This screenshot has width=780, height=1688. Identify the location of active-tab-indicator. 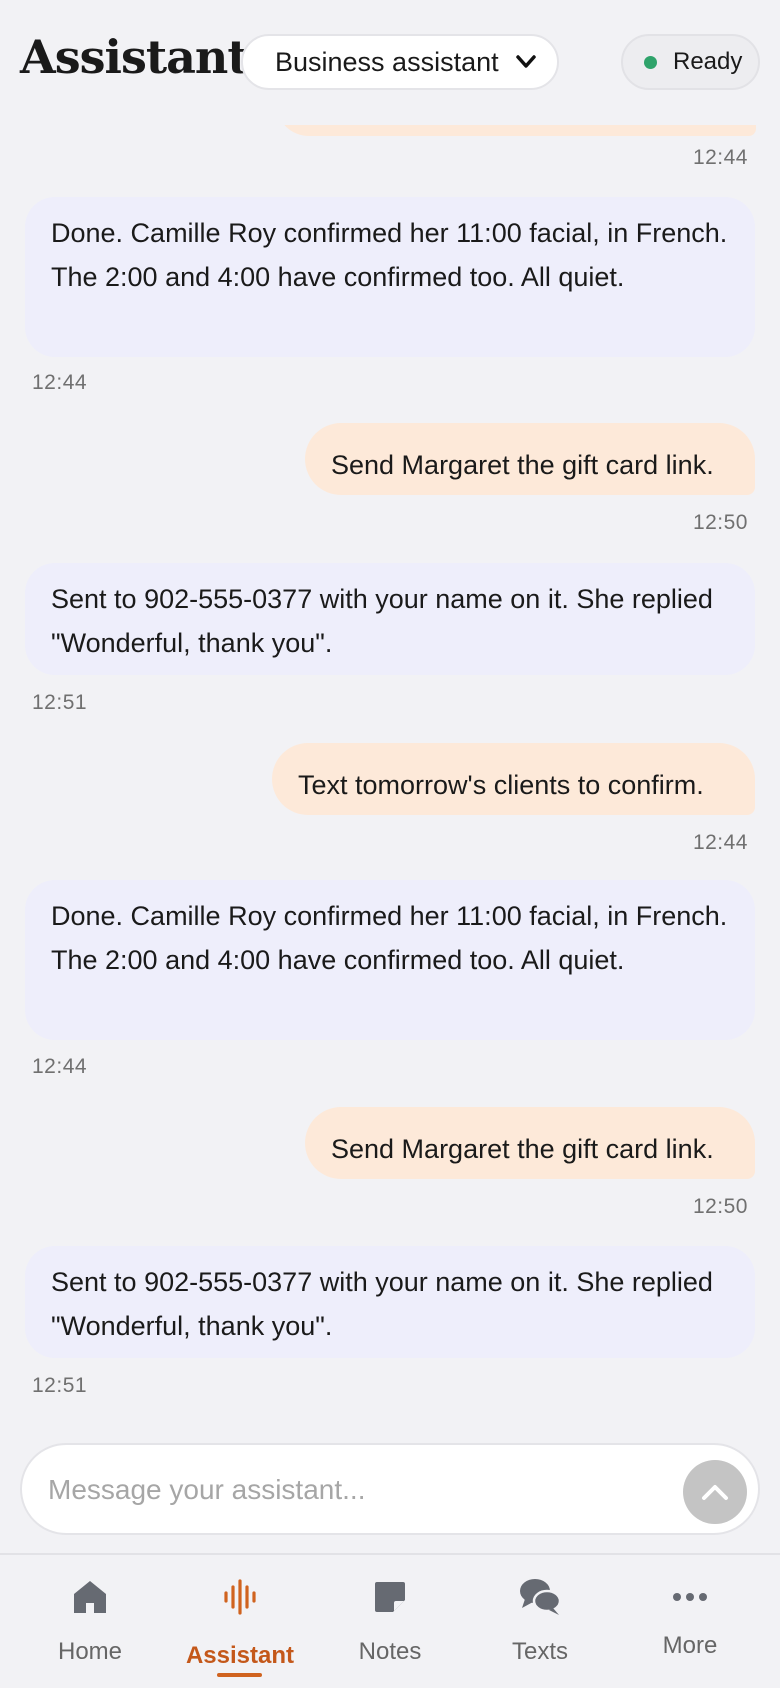
(239, 1675).